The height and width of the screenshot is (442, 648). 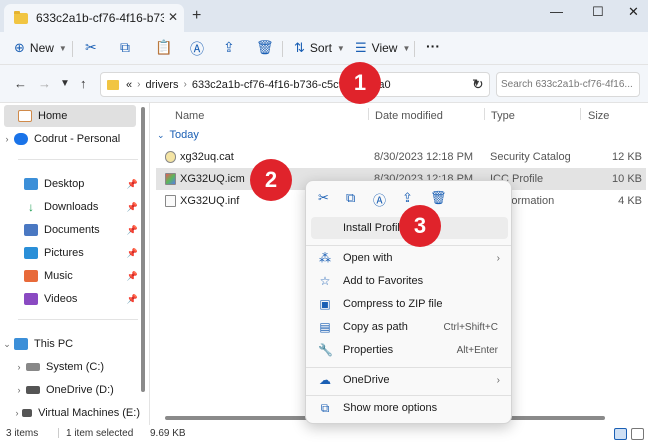 I want to click on new-tab-button: +, so click(x=196, y=16).